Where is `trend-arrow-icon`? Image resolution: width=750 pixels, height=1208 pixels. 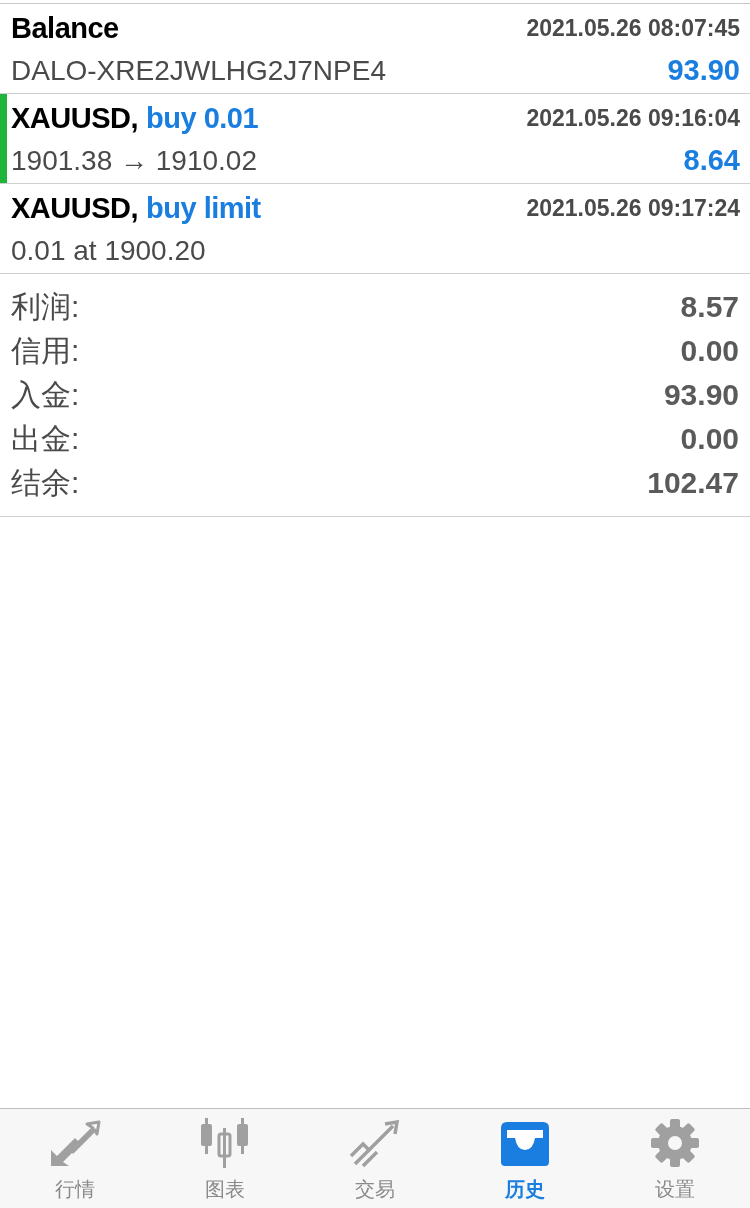 trend-arrow-icon is located at coordinates (375, 1144).